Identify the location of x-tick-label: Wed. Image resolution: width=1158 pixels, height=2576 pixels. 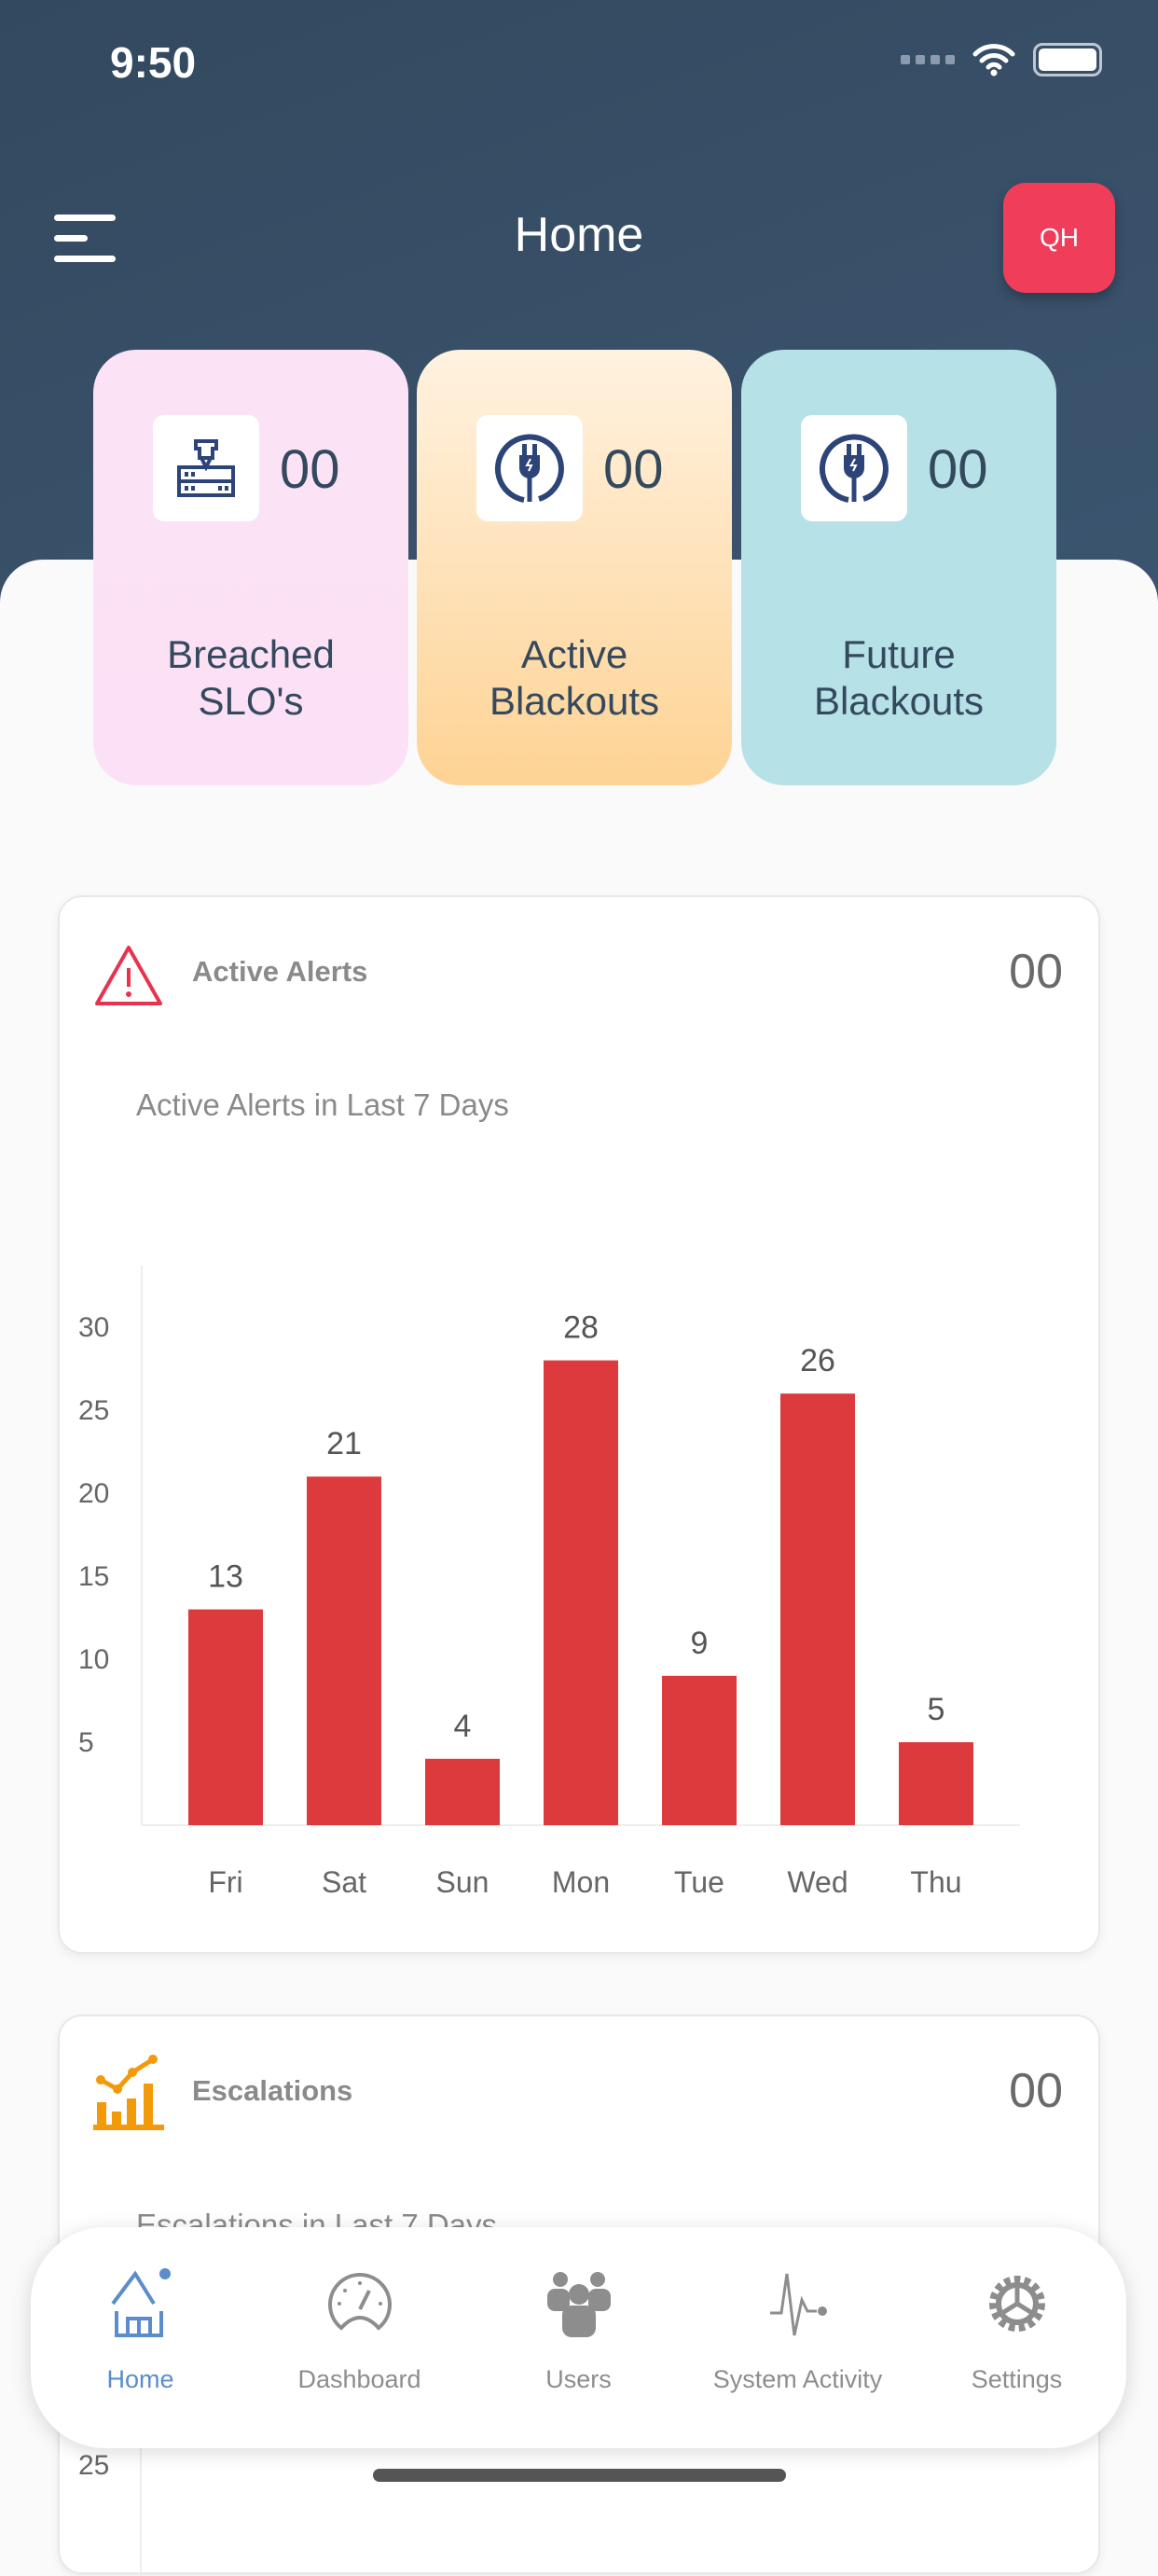
(817, 1882).